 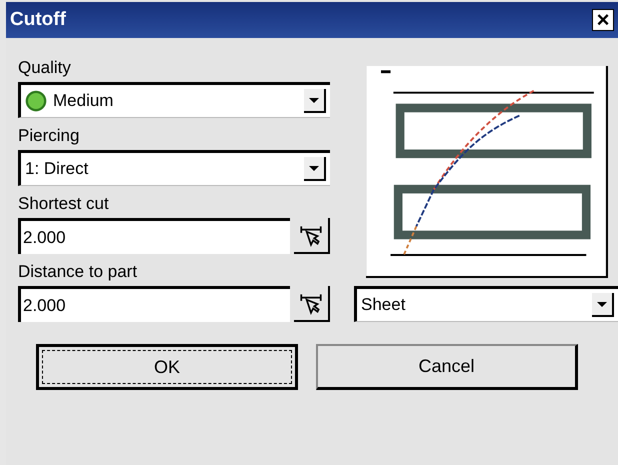 I want to click on field-label: Shortest cut, so click(x=64, y=204).